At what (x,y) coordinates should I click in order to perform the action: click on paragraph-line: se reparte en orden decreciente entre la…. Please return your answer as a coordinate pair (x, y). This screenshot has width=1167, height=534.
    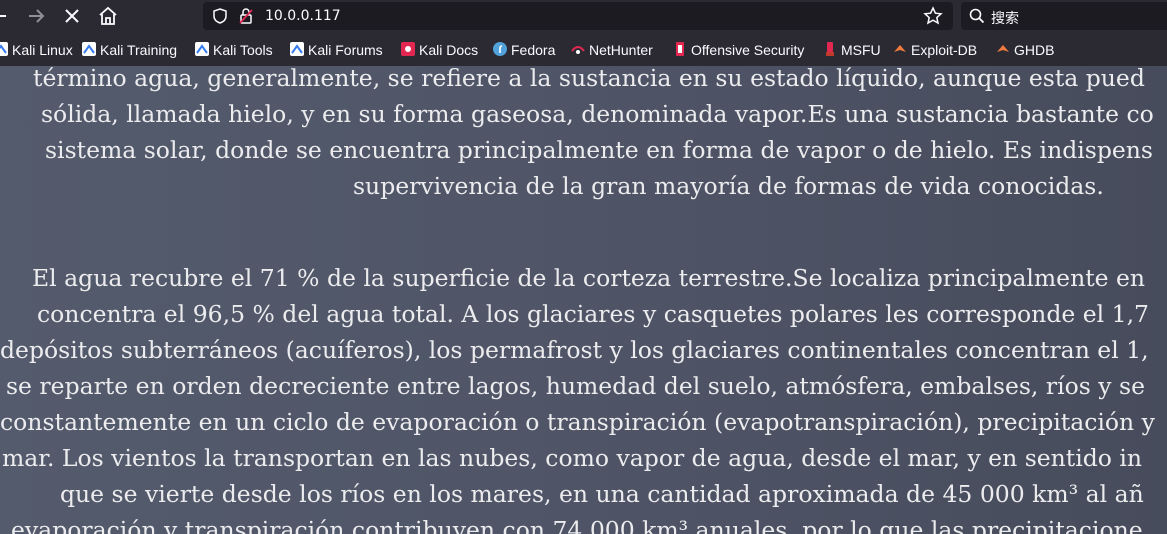
    Looking at the image, I should click on (576, 386).